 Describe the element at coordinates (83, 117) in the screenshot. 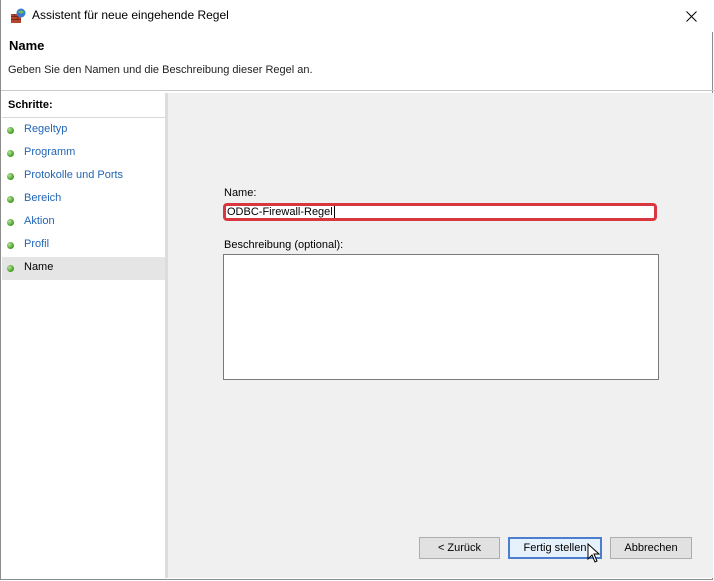

I see `steps-divider` at that location.